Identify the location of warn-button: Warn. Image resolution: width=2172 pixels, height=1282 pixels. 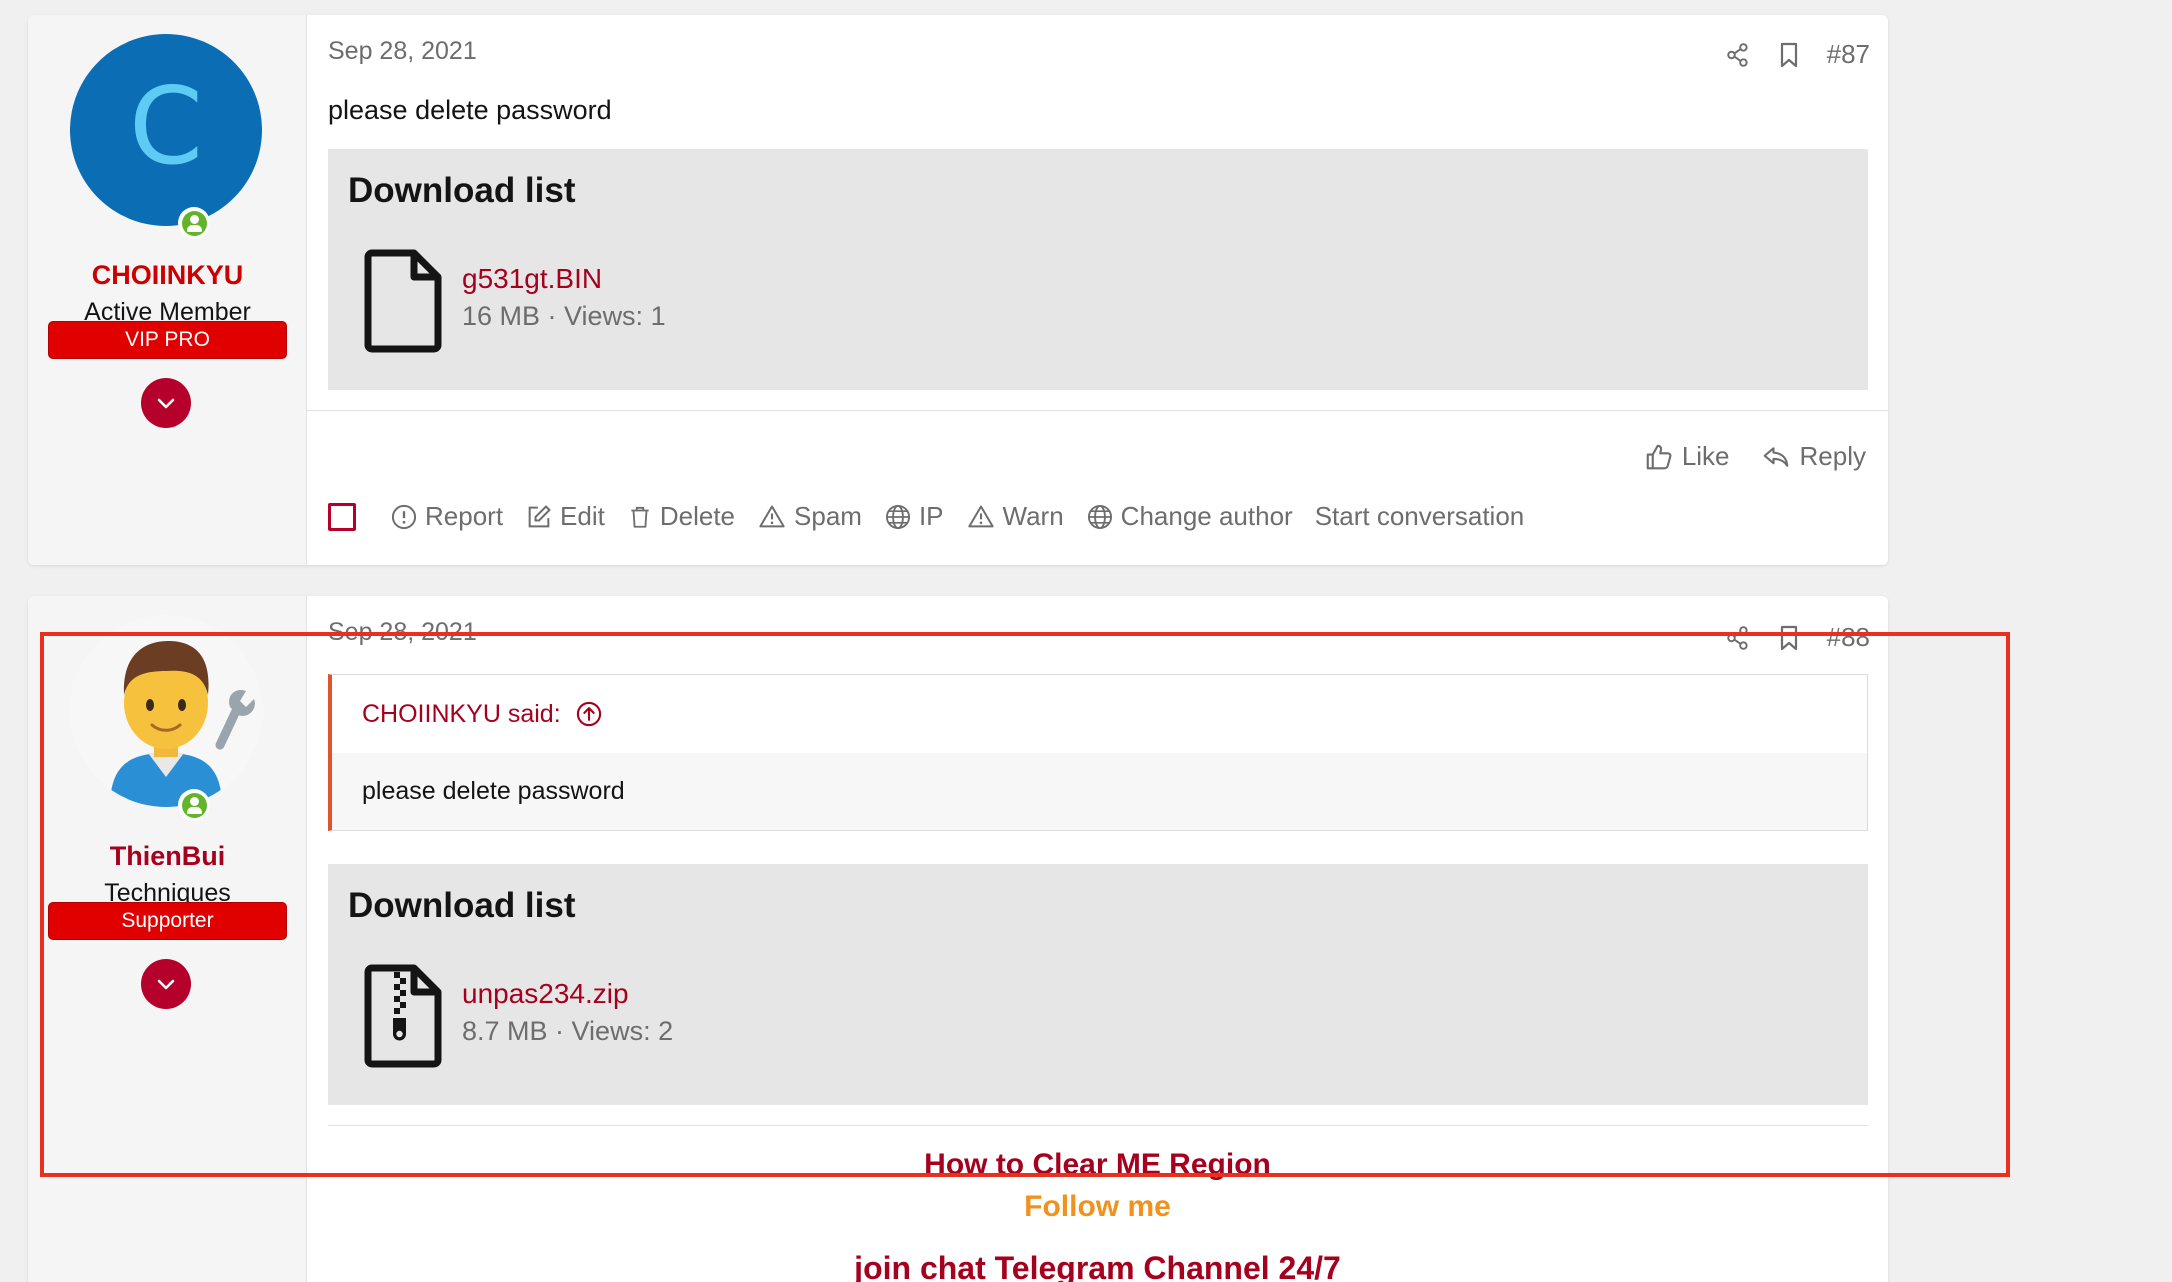
(1015, 516).